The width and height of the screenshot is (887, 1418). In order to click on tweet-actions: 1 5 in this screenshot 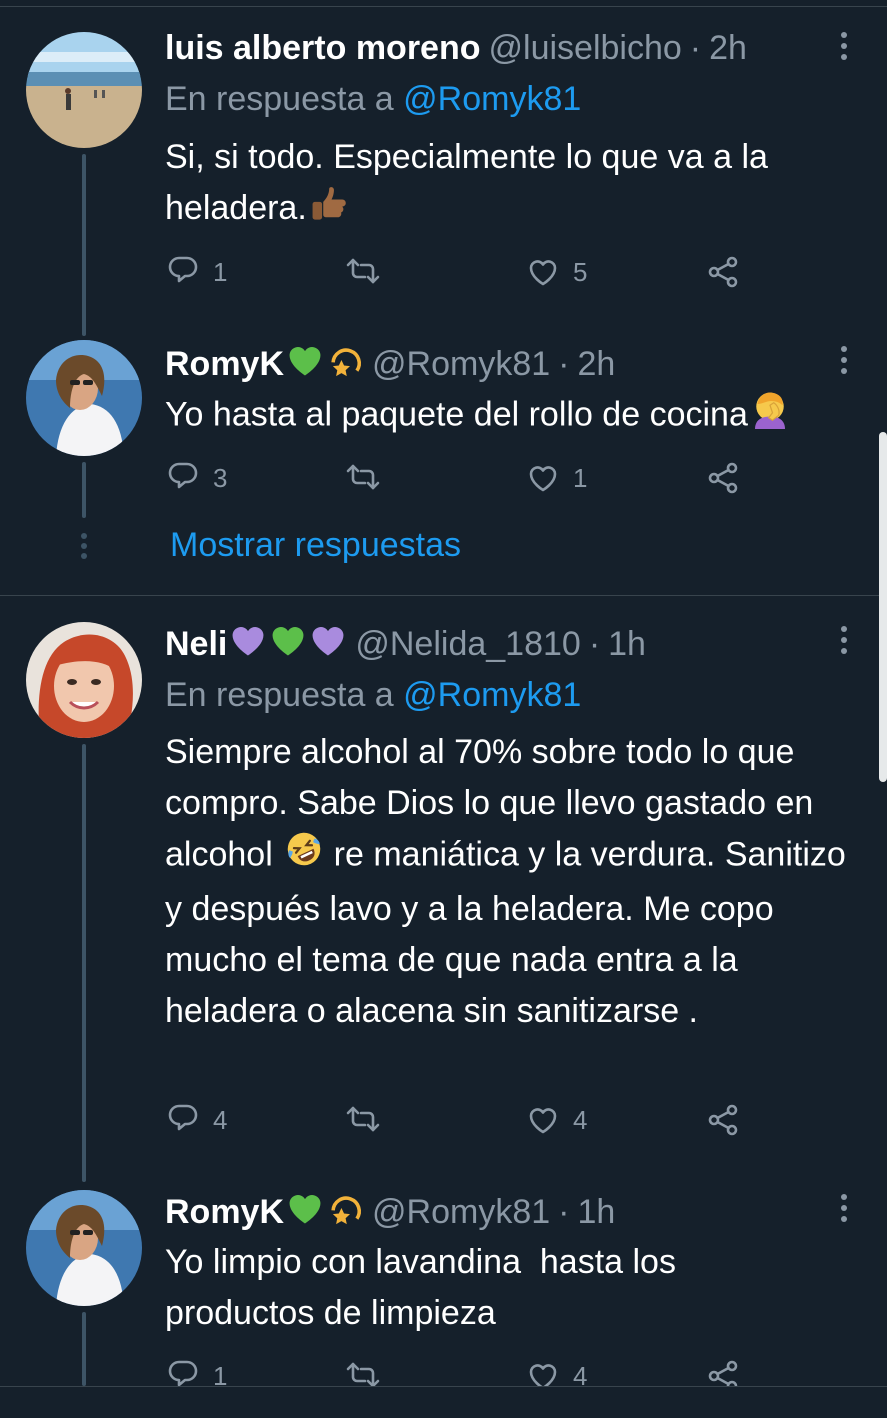, I will do `click(465, 272)`.